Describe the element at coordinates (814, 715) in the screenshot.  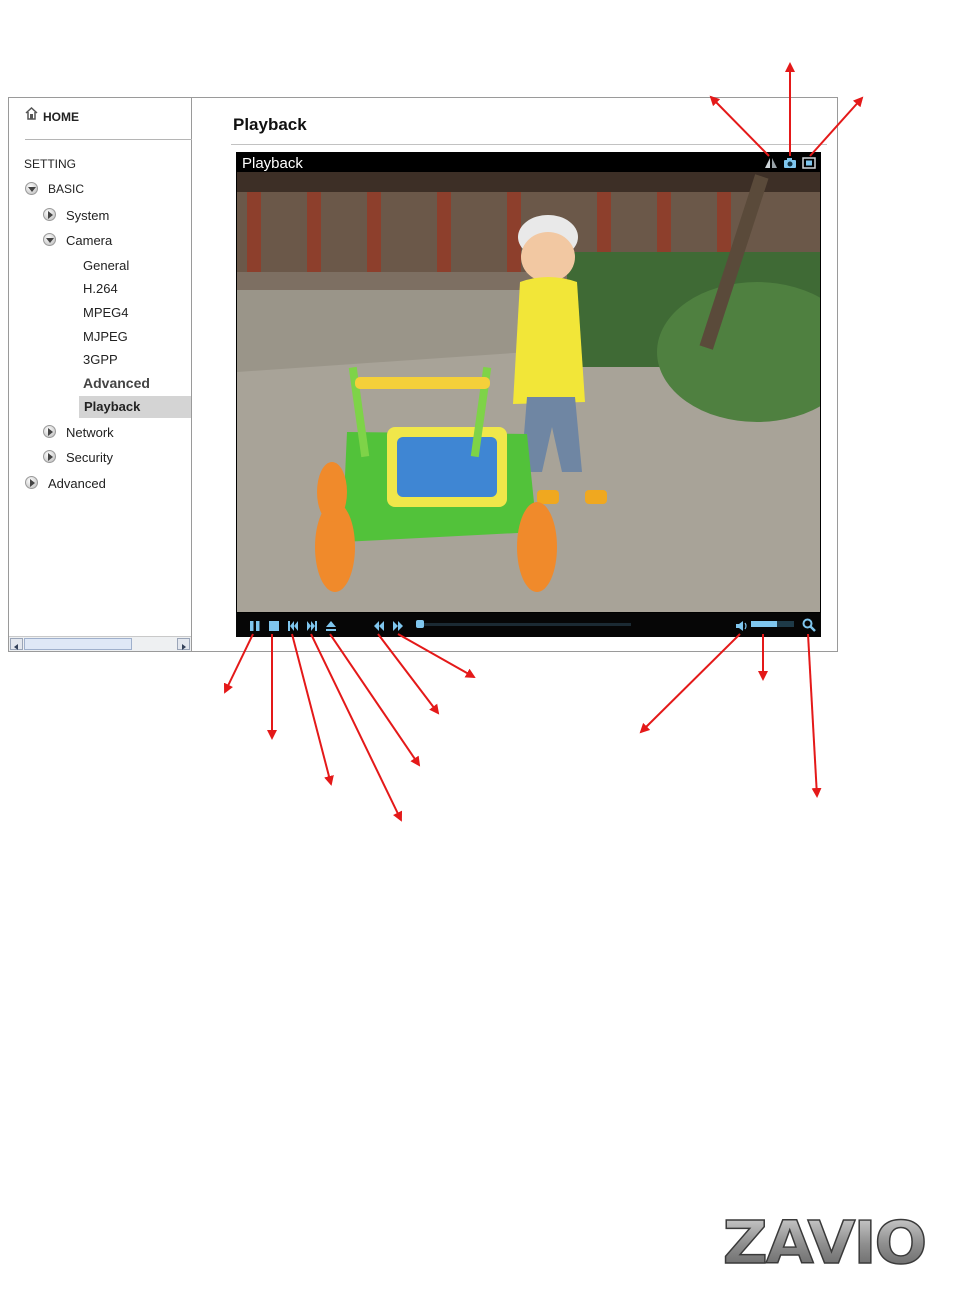
I see `arrow-zoom` at that location.